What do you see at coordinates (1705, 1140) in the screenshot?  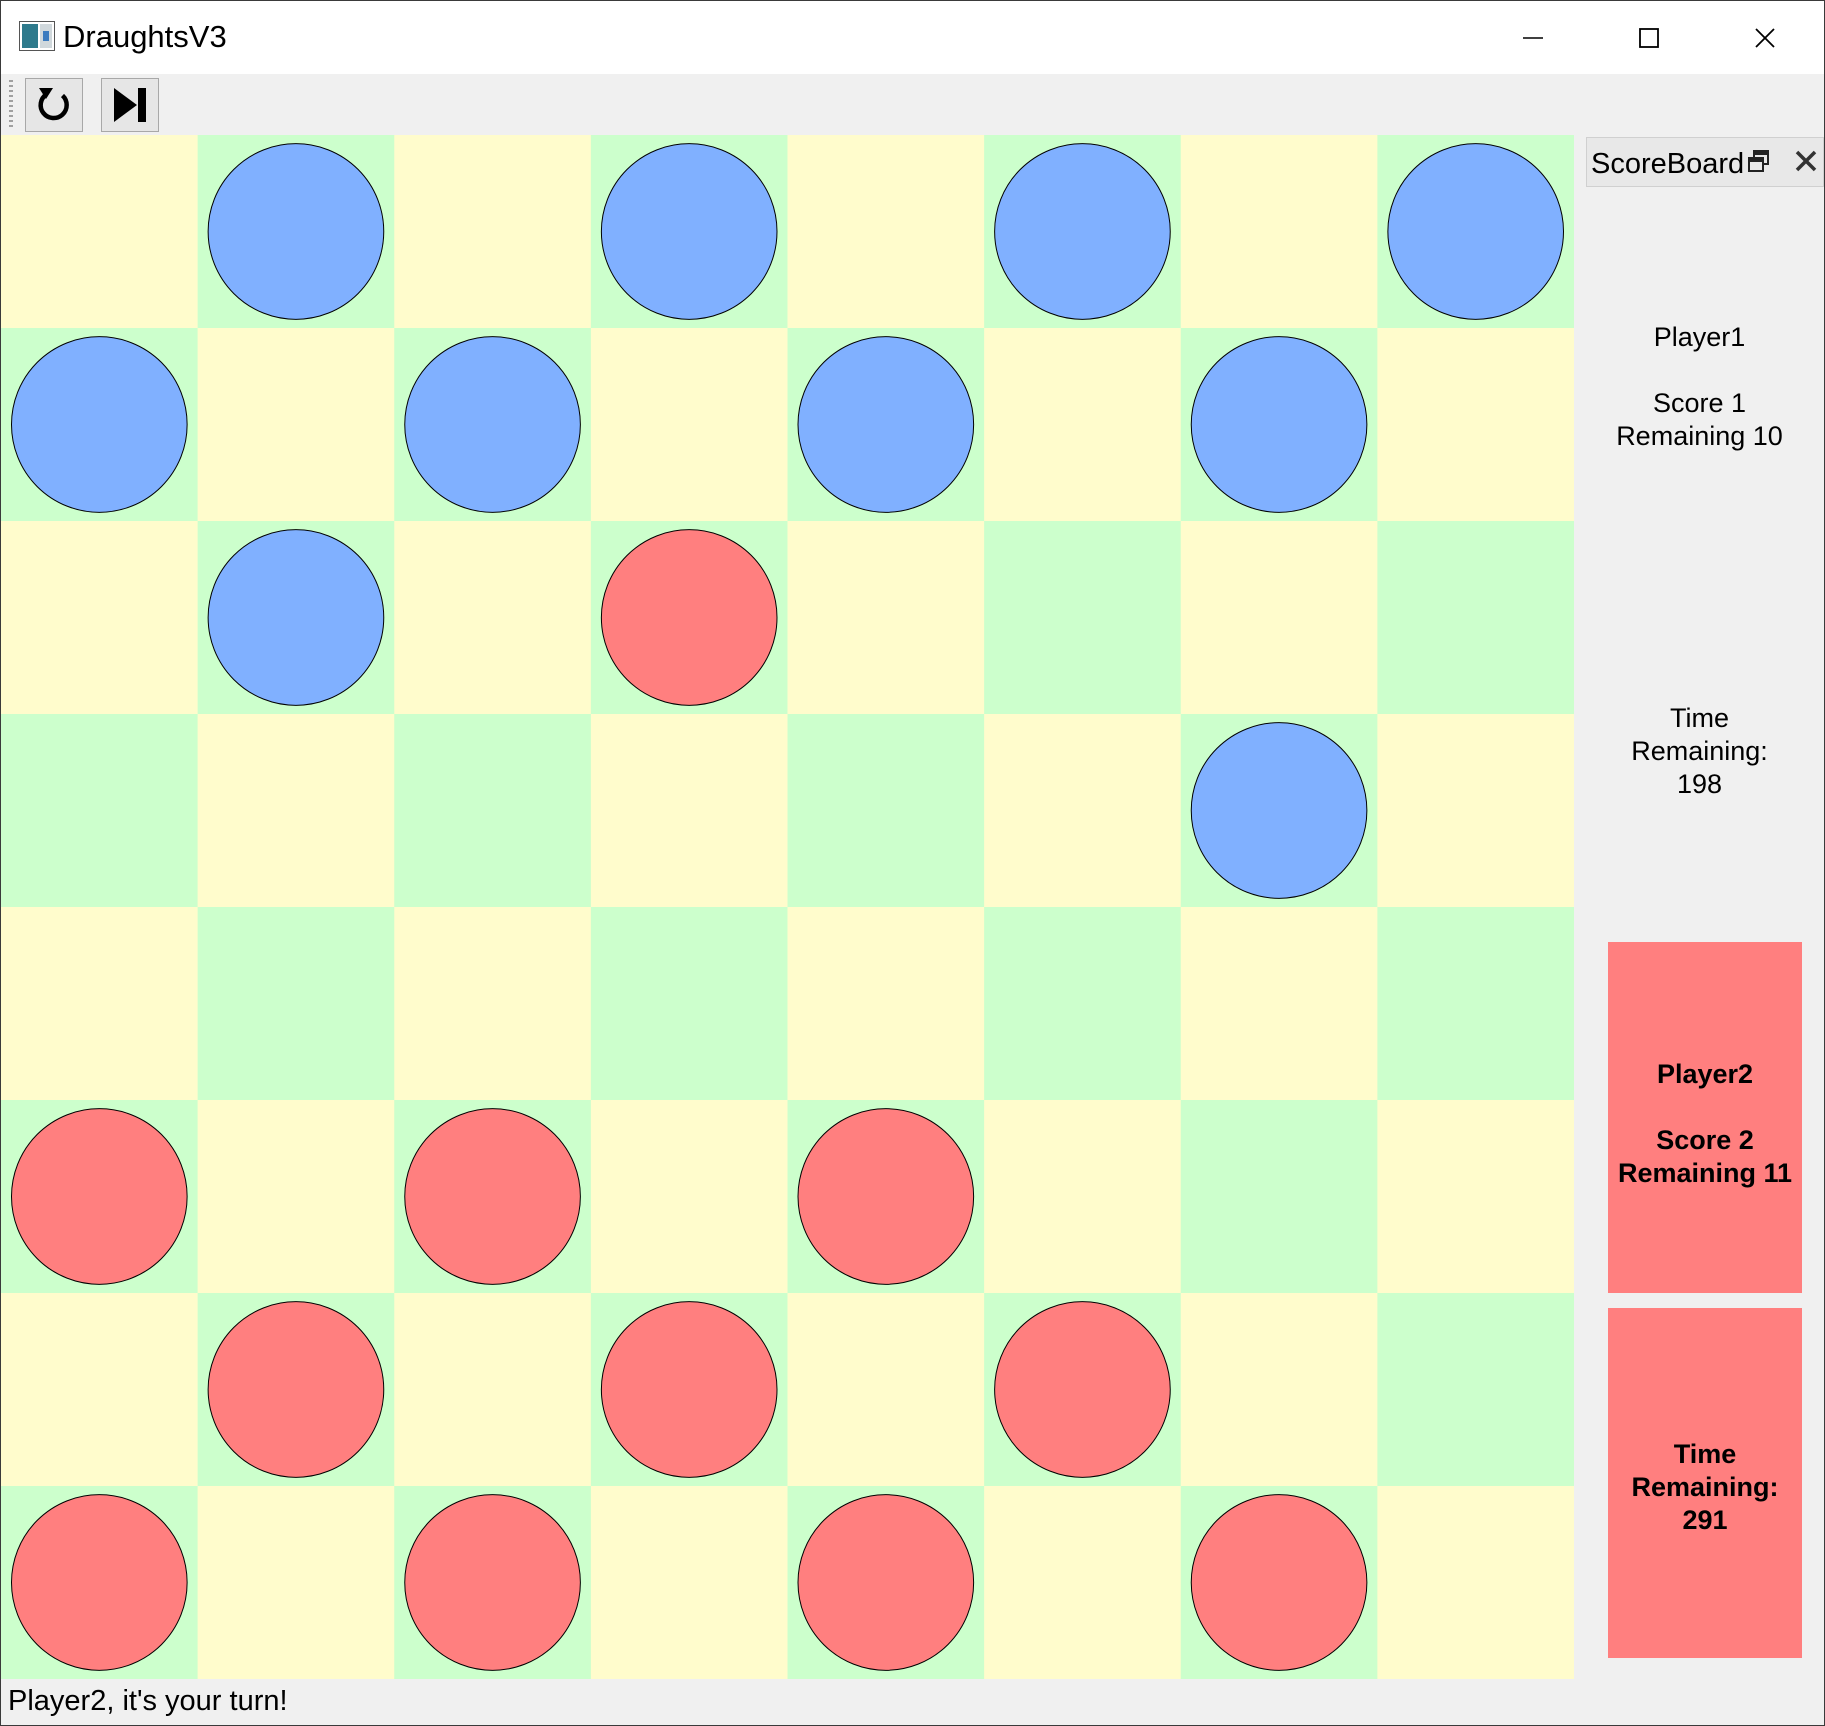 I see `player2-score: Score 2` at bounding box center [1705, 1140].